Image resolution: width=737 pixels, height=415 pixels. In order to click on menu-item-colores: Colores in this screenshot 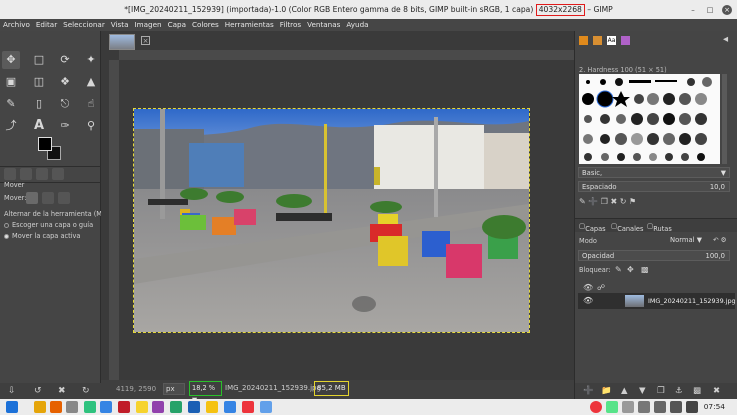, I will do `click(205, 24)`.